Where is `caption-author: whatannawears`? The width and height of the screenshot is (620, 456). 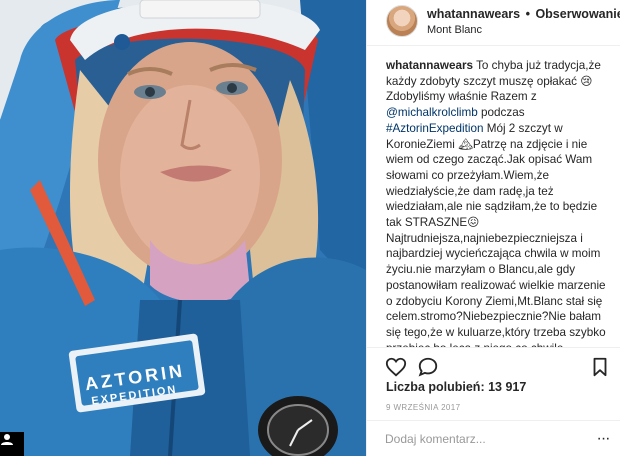
caption-author: whatannawears is located at coordinates (429, 65).